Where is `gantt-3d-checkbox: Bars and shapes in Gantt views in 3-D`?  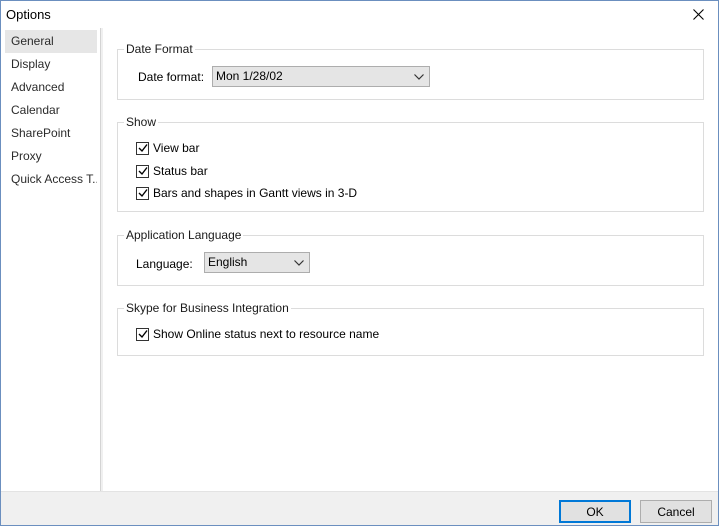 gantt-3d-checkbox: Bars and shapes in Gantt views in 3-D is located at coordinates (246, 193).